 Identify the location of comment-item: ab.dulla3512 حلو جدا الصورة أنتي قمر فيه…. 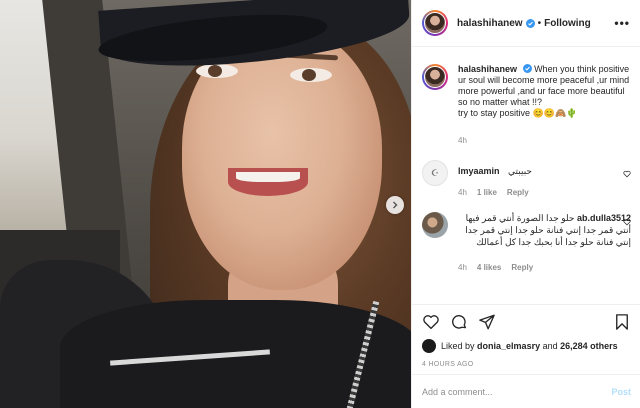
(526, 242).